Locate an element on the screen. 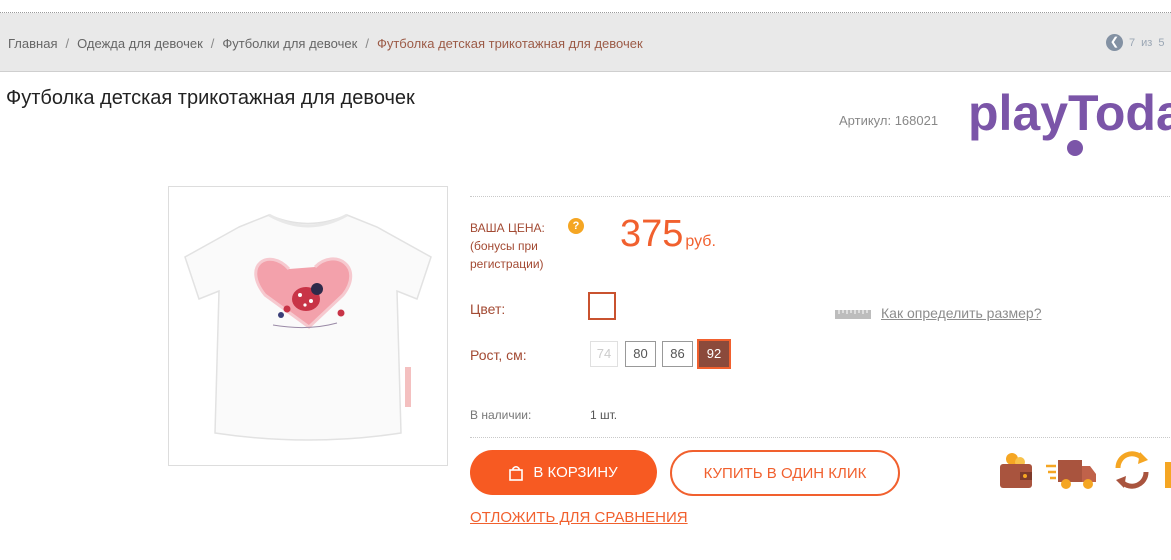 Image resolution: width=1171 pixels, height=560 pixels. ruler-icon is located at coordinates (853, 314).